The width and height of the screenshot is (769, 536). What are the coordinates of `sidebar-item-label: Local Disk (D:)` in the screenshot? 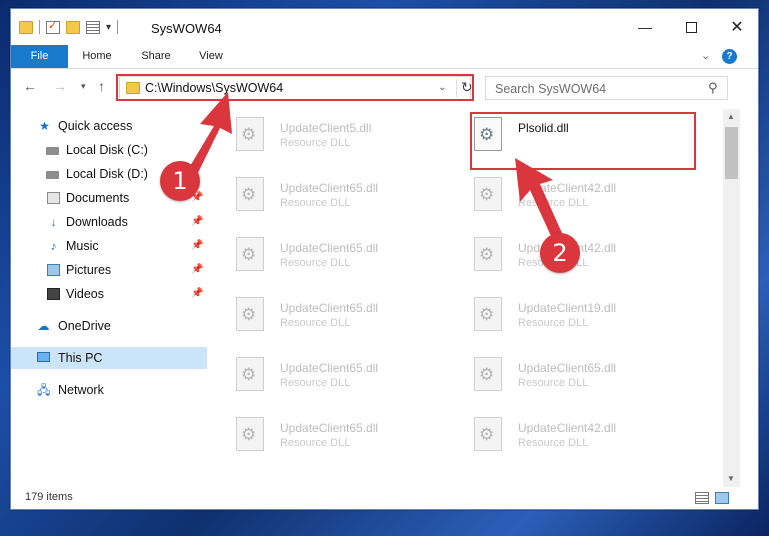 It's located at (107, 174).